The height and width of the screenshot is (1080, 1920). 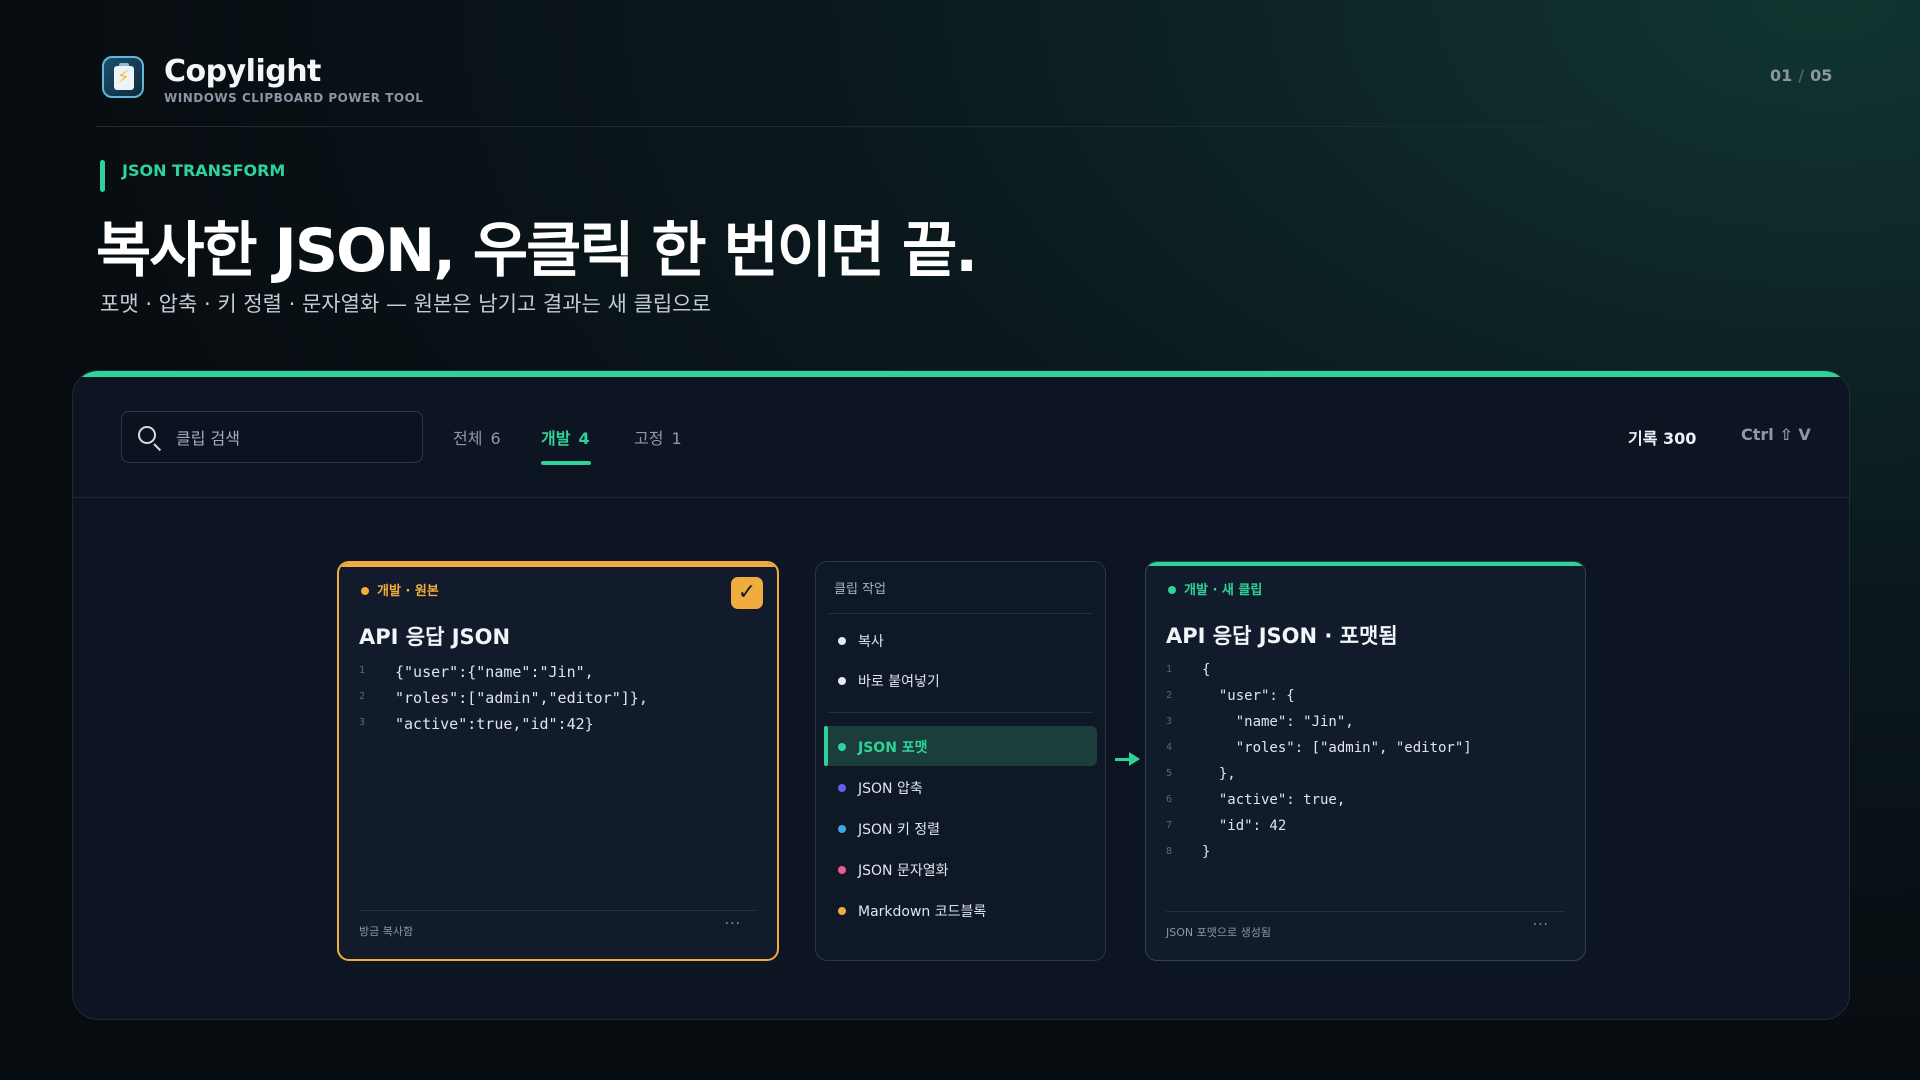 I want to click on lightning-icon: ⚡, so click(x=123, y=77).